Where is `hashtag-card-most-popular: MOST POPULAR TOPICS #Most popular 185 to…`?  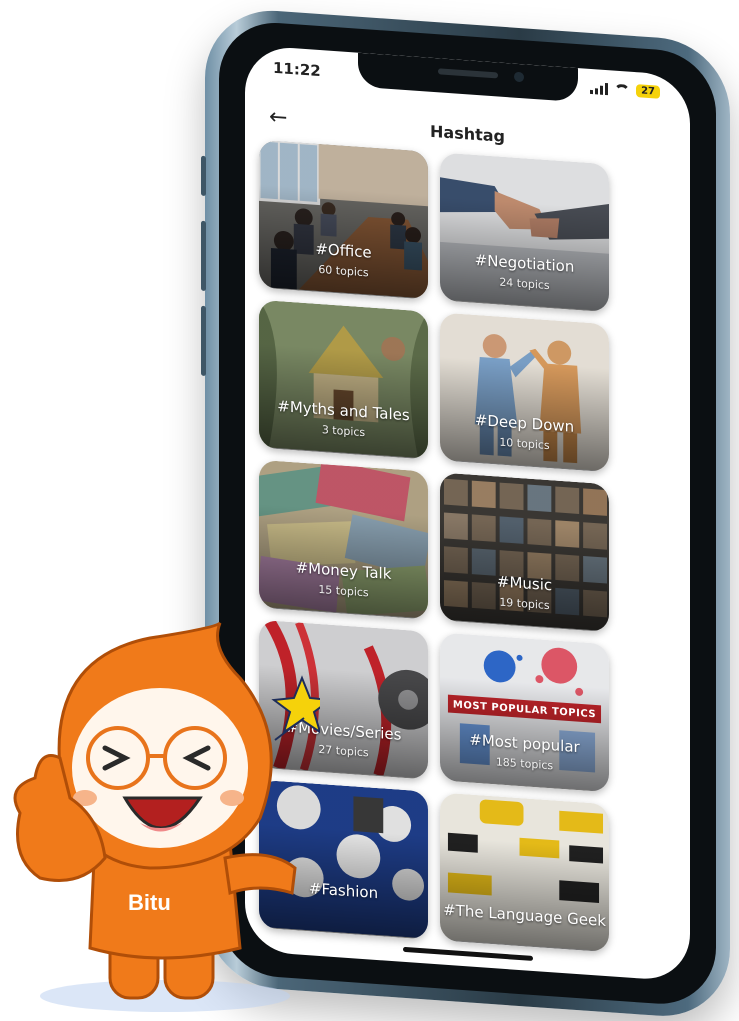
hashtag-card-most-popular: MOST POPULAR TOPICS #Most popular 185 to… is located at coordinates (524, 712).